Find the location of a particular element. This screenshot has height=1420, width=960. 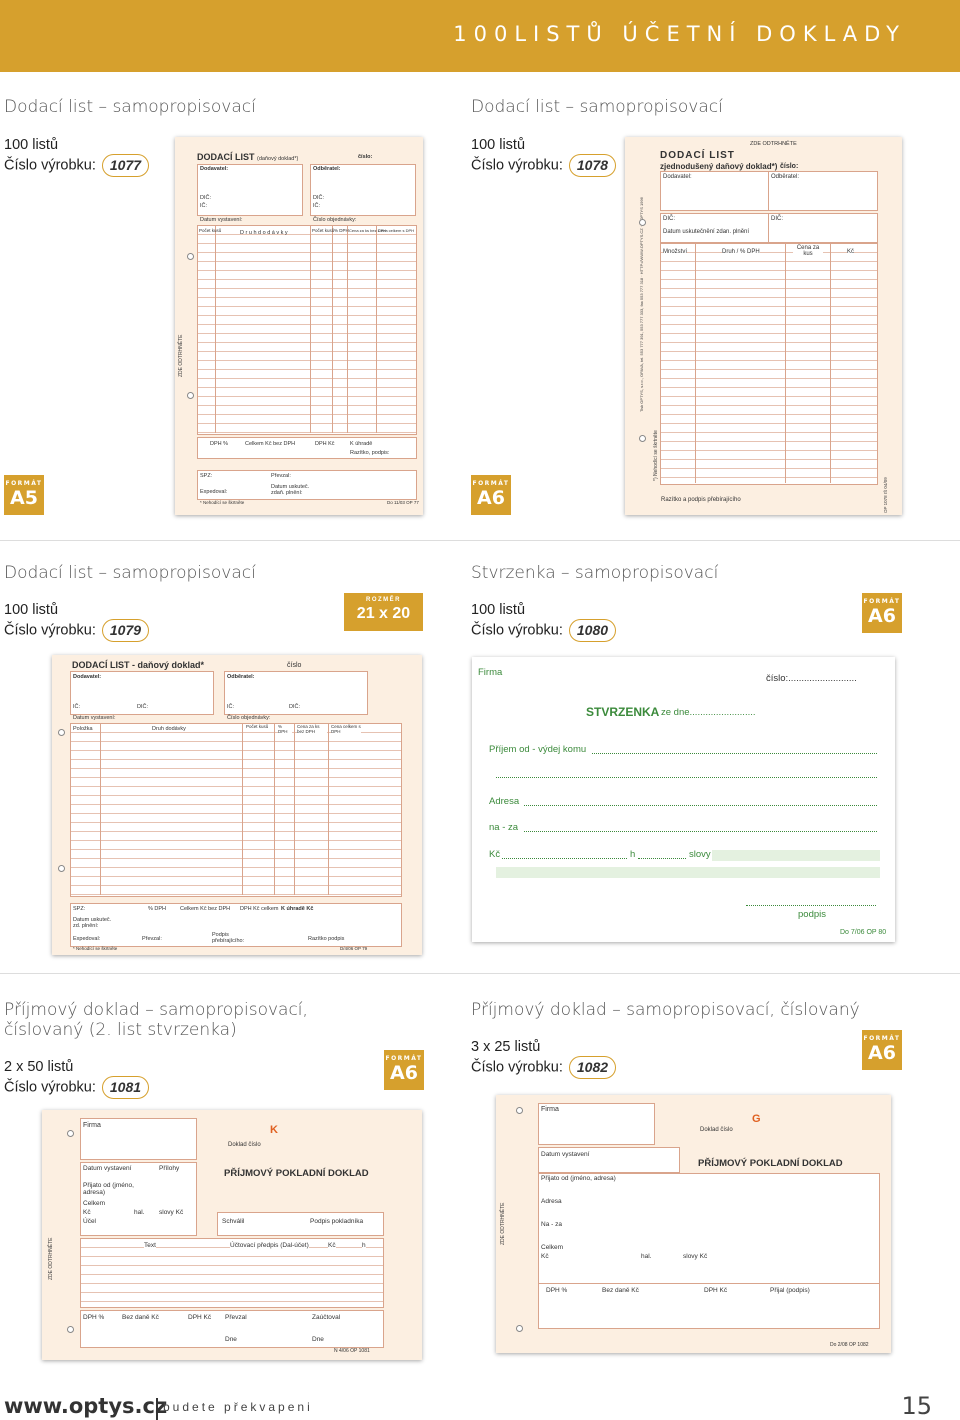

footnote: *) Nehodící se škrtněte is located at coordinates (656, 455).